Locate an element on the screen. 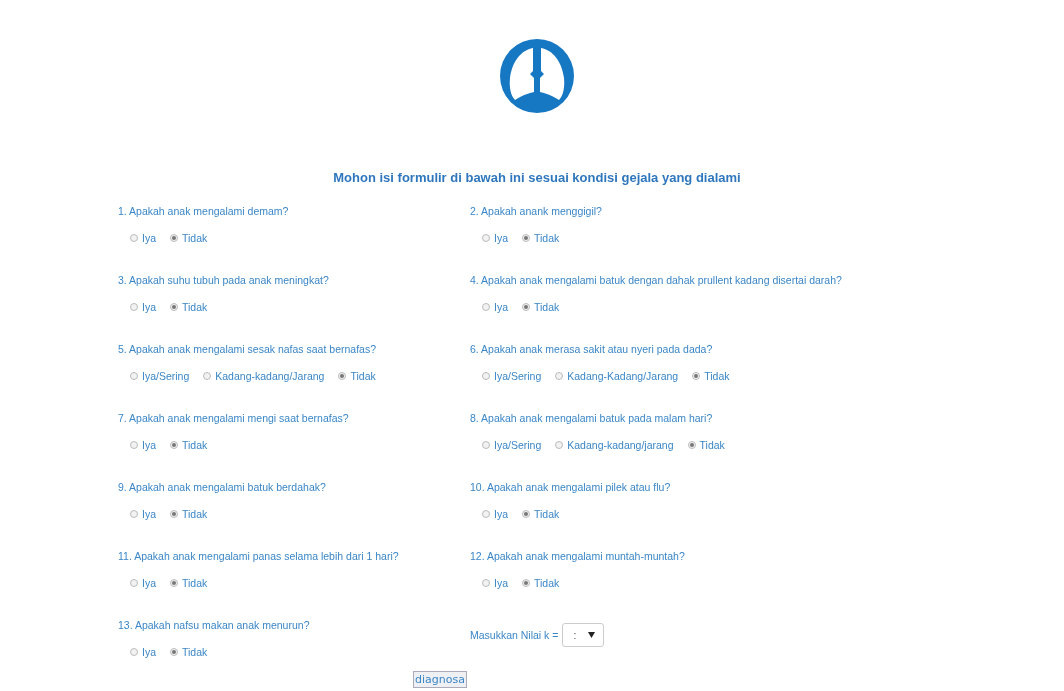 Image resolution: width=1064 pixels, height=691 pixels. option-label: Kadang-kadang/Jarang is located at coordinates (270, 376).